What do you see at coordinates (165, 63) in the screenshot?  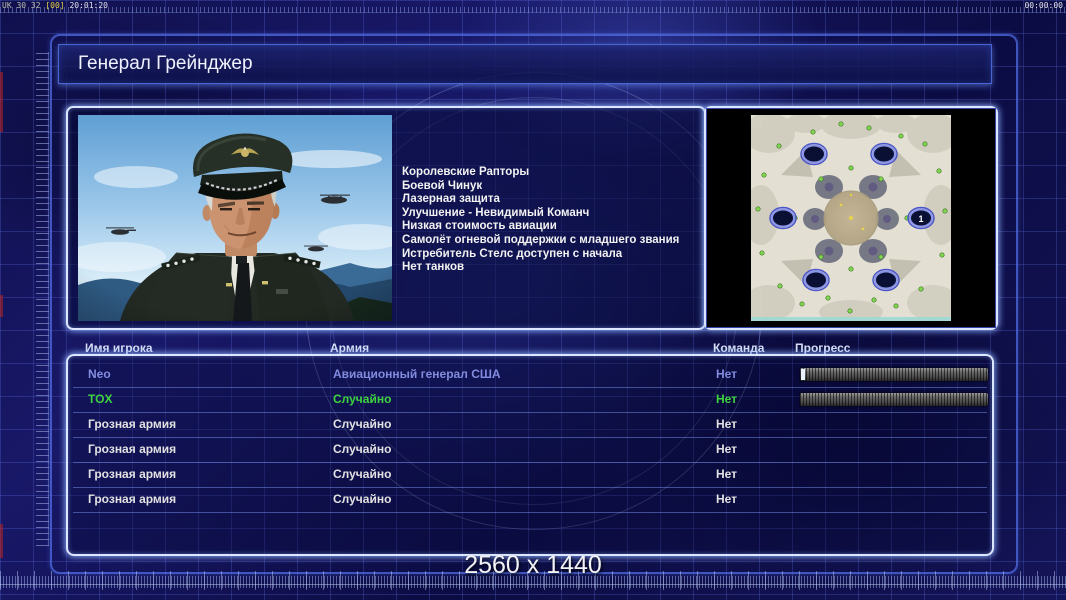 I see `page-title: Генерал Грейнджер` at bounding box center [165, 63].